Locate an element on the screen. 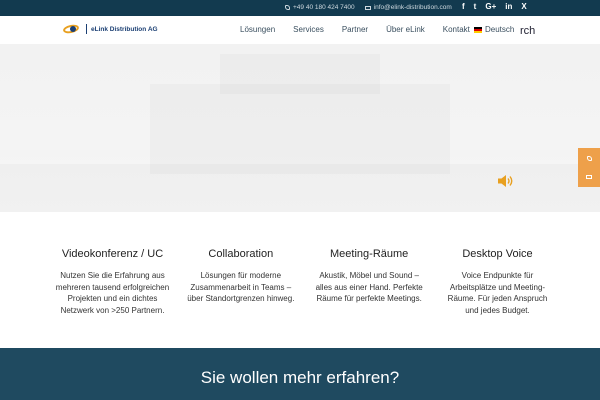 This screenshot has width=600, height=400. feature-title: Meeting-Räume is located at coordinates (369, 254).